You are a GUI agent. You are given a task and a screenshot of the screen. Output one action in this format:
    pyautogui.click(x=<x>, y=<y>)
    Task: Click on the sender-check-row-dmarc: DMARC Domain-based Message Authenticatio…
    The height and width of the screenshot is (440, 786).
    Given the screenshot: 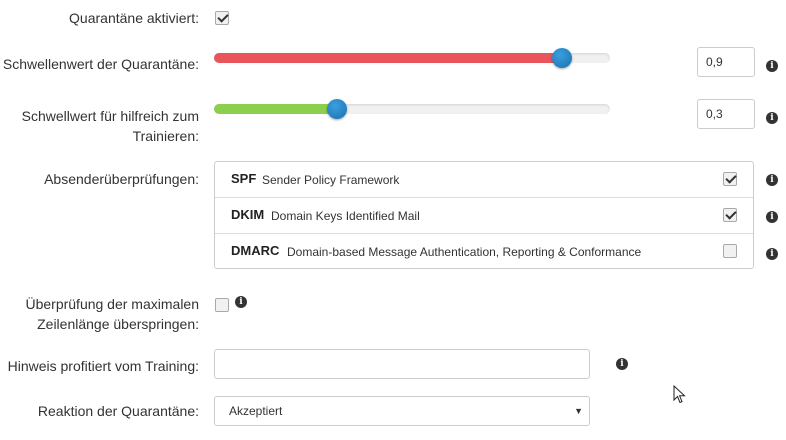 What is the action you would take?
    pyautogui.click(x=484, y=251)
    